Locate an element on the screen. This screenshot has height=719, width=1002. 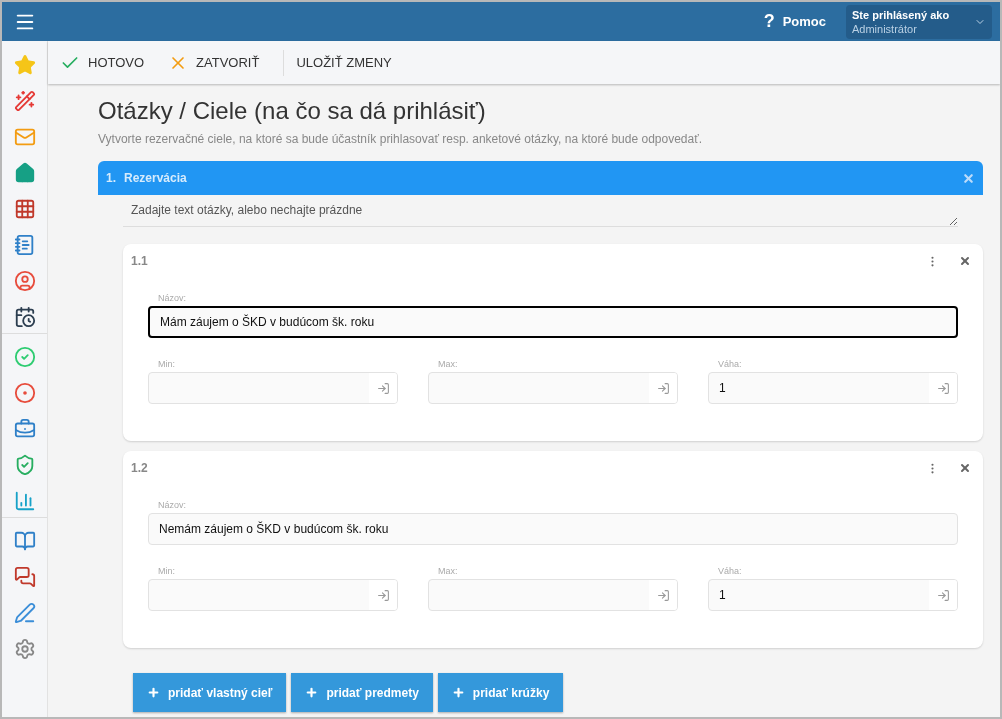
briefcase-icon is located at coordinates (24, 429).